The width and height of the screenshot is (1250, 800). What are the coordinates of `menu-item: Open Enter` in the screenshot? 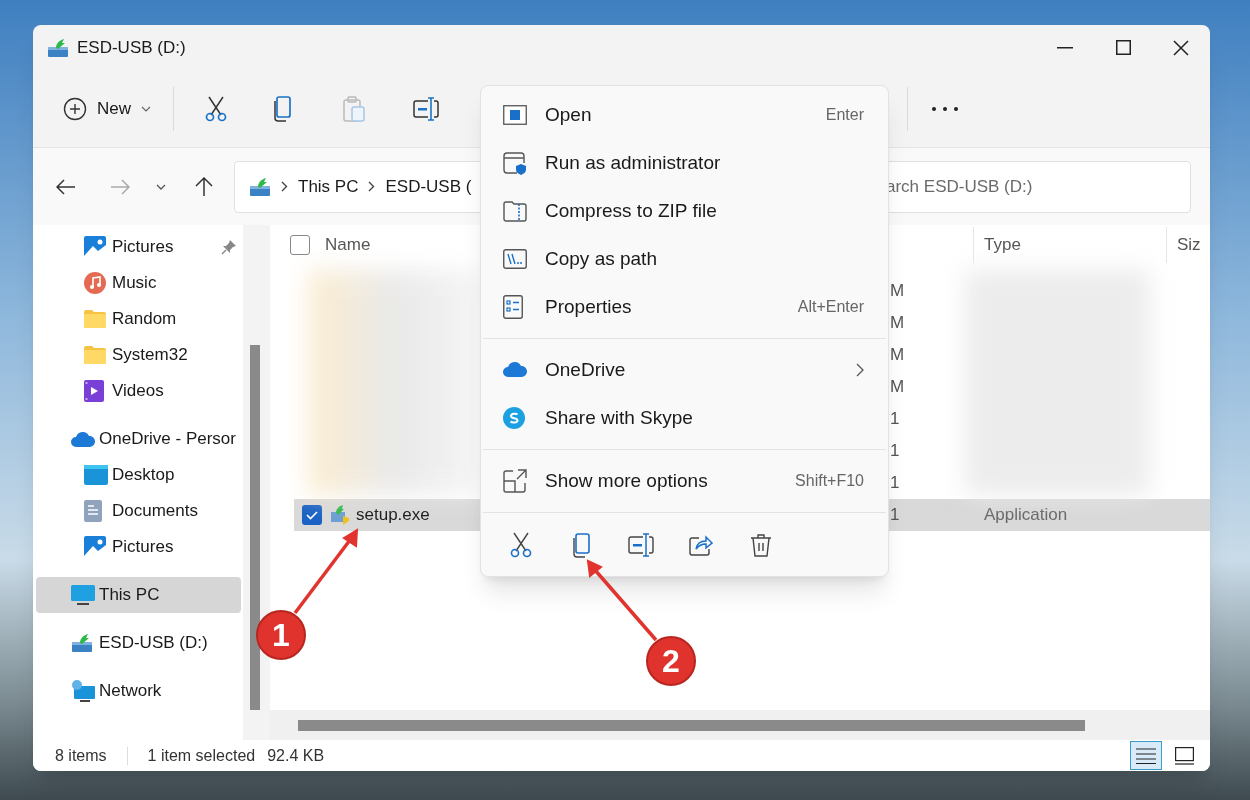 It's located at (684, 115).